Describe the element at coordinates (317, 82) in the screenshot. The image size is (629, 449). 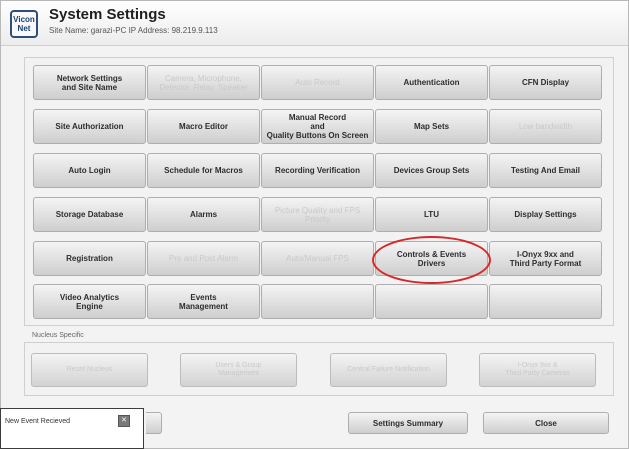
I see `auto-record-button: Auto Record` at that location.